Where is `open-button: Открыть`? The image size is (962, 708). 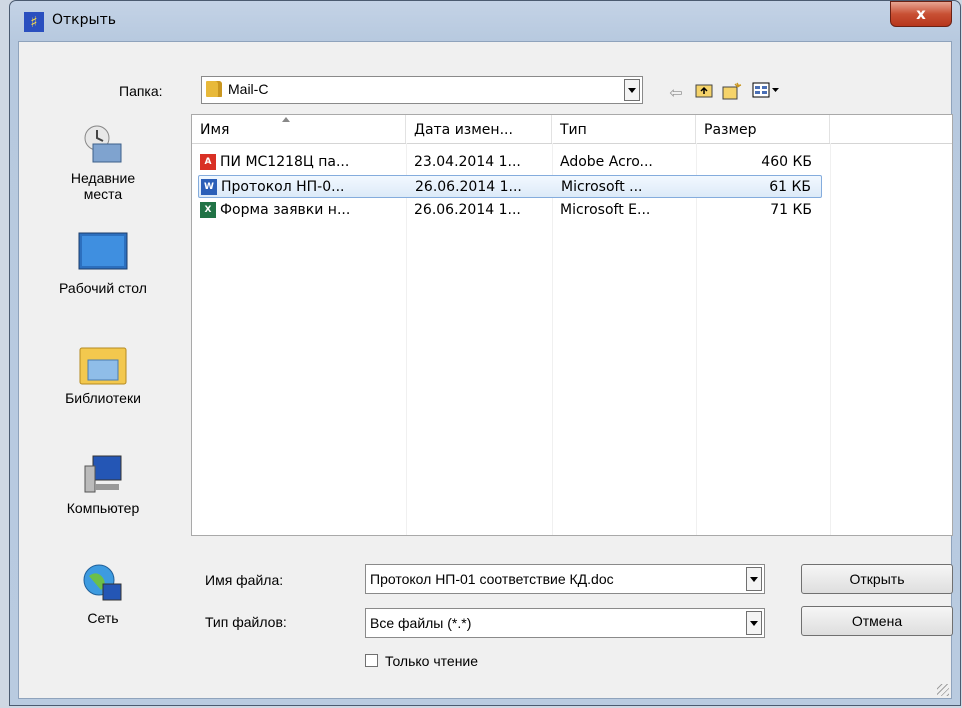 open-button: Открыть is located at coordinates (877, 579).